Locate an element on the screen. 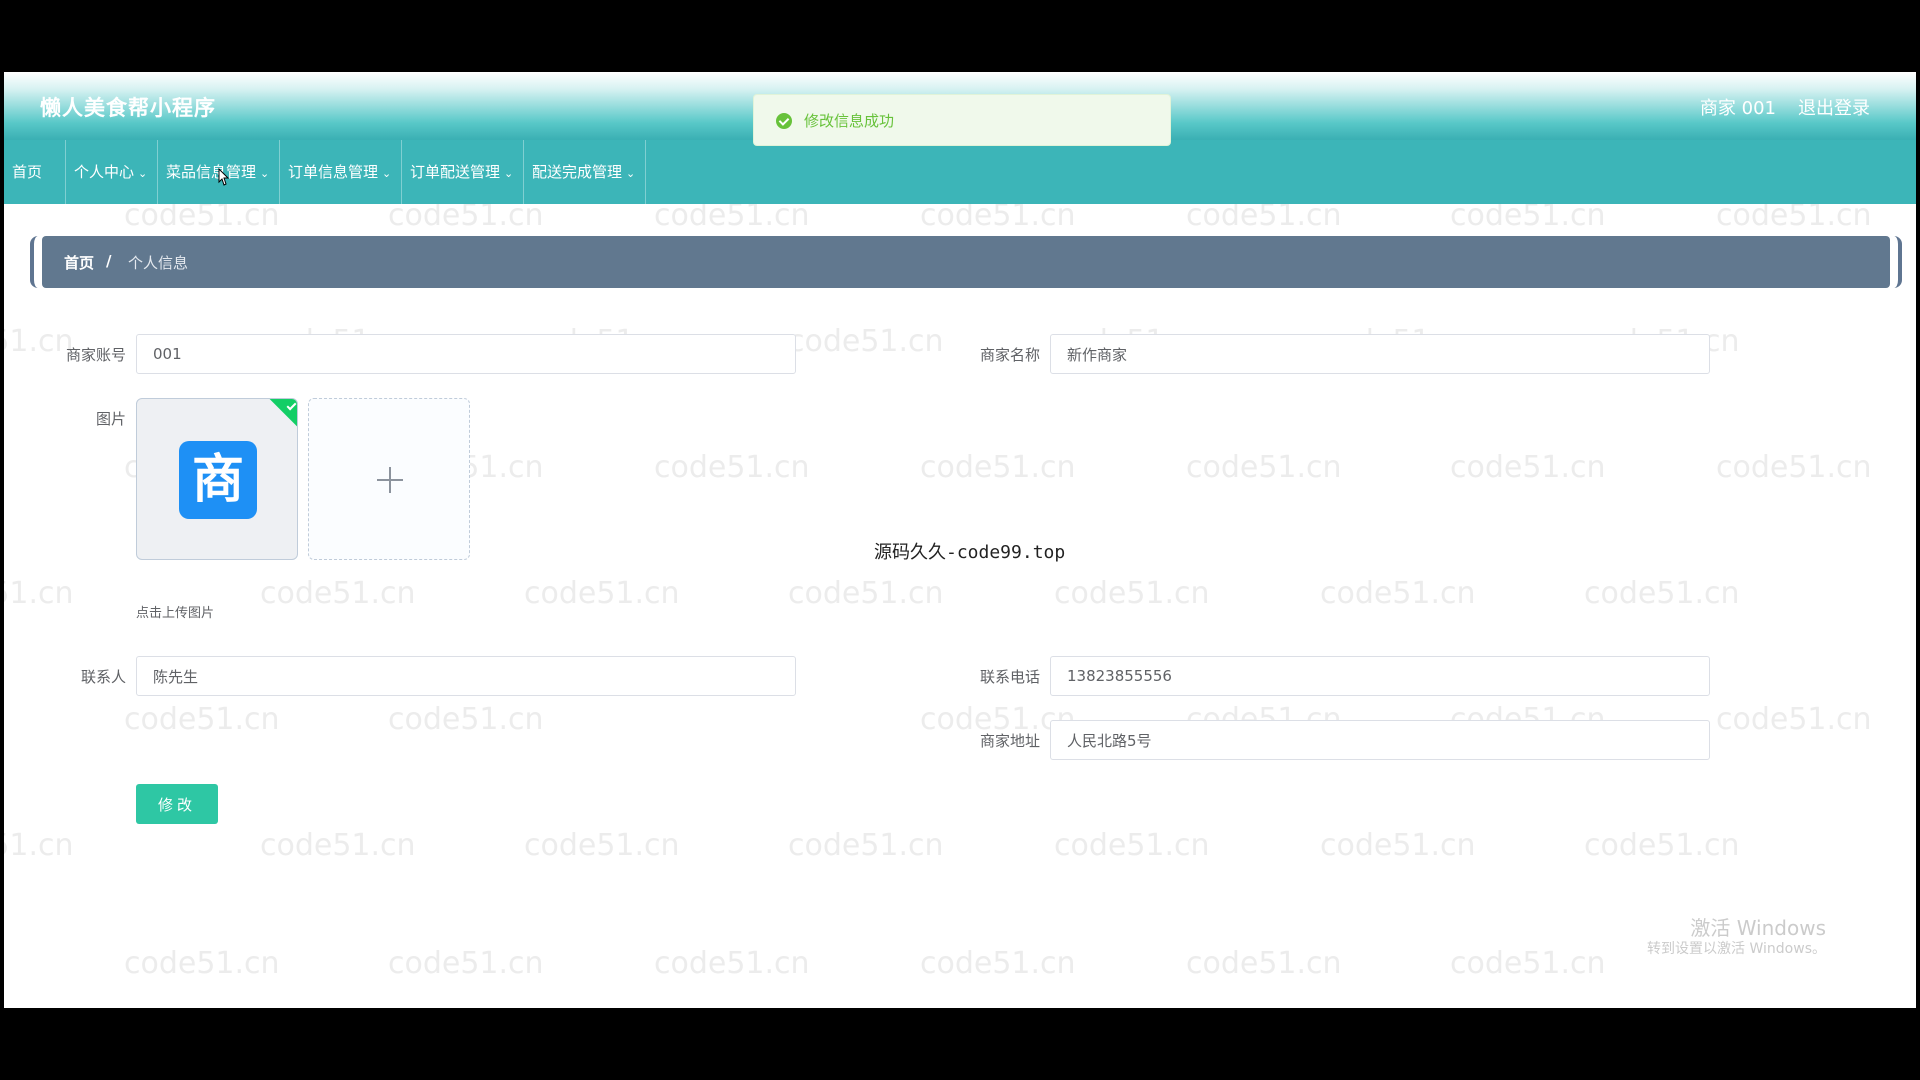 The image size is (1920, 1080). nav-item-label: 订单配送管理 is located at coordinates (455, 172).